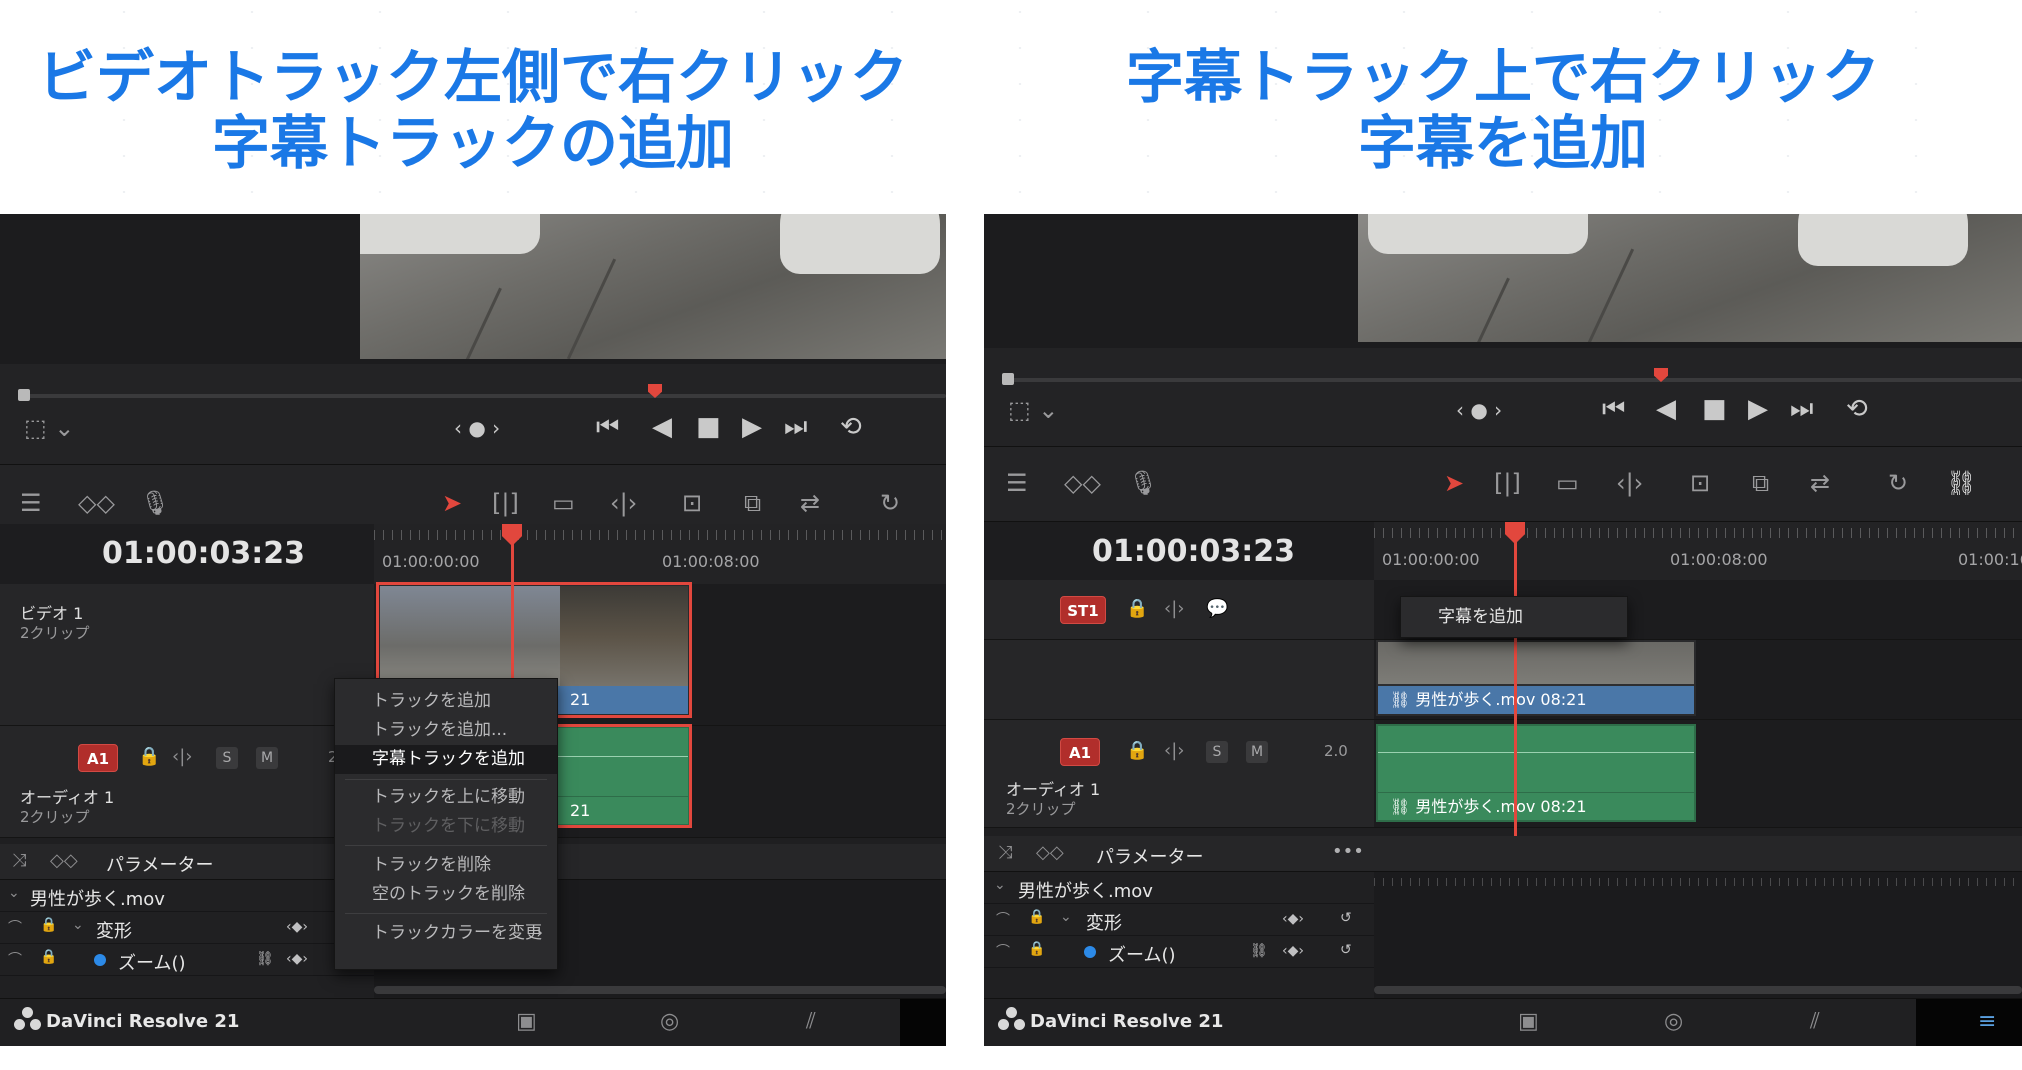 This screenshot has height=1070, width=2022. Describe the element at coordinates (1143, 483) in the screenshot. I see `voiceover-mic-icon: 🎙` at that location.